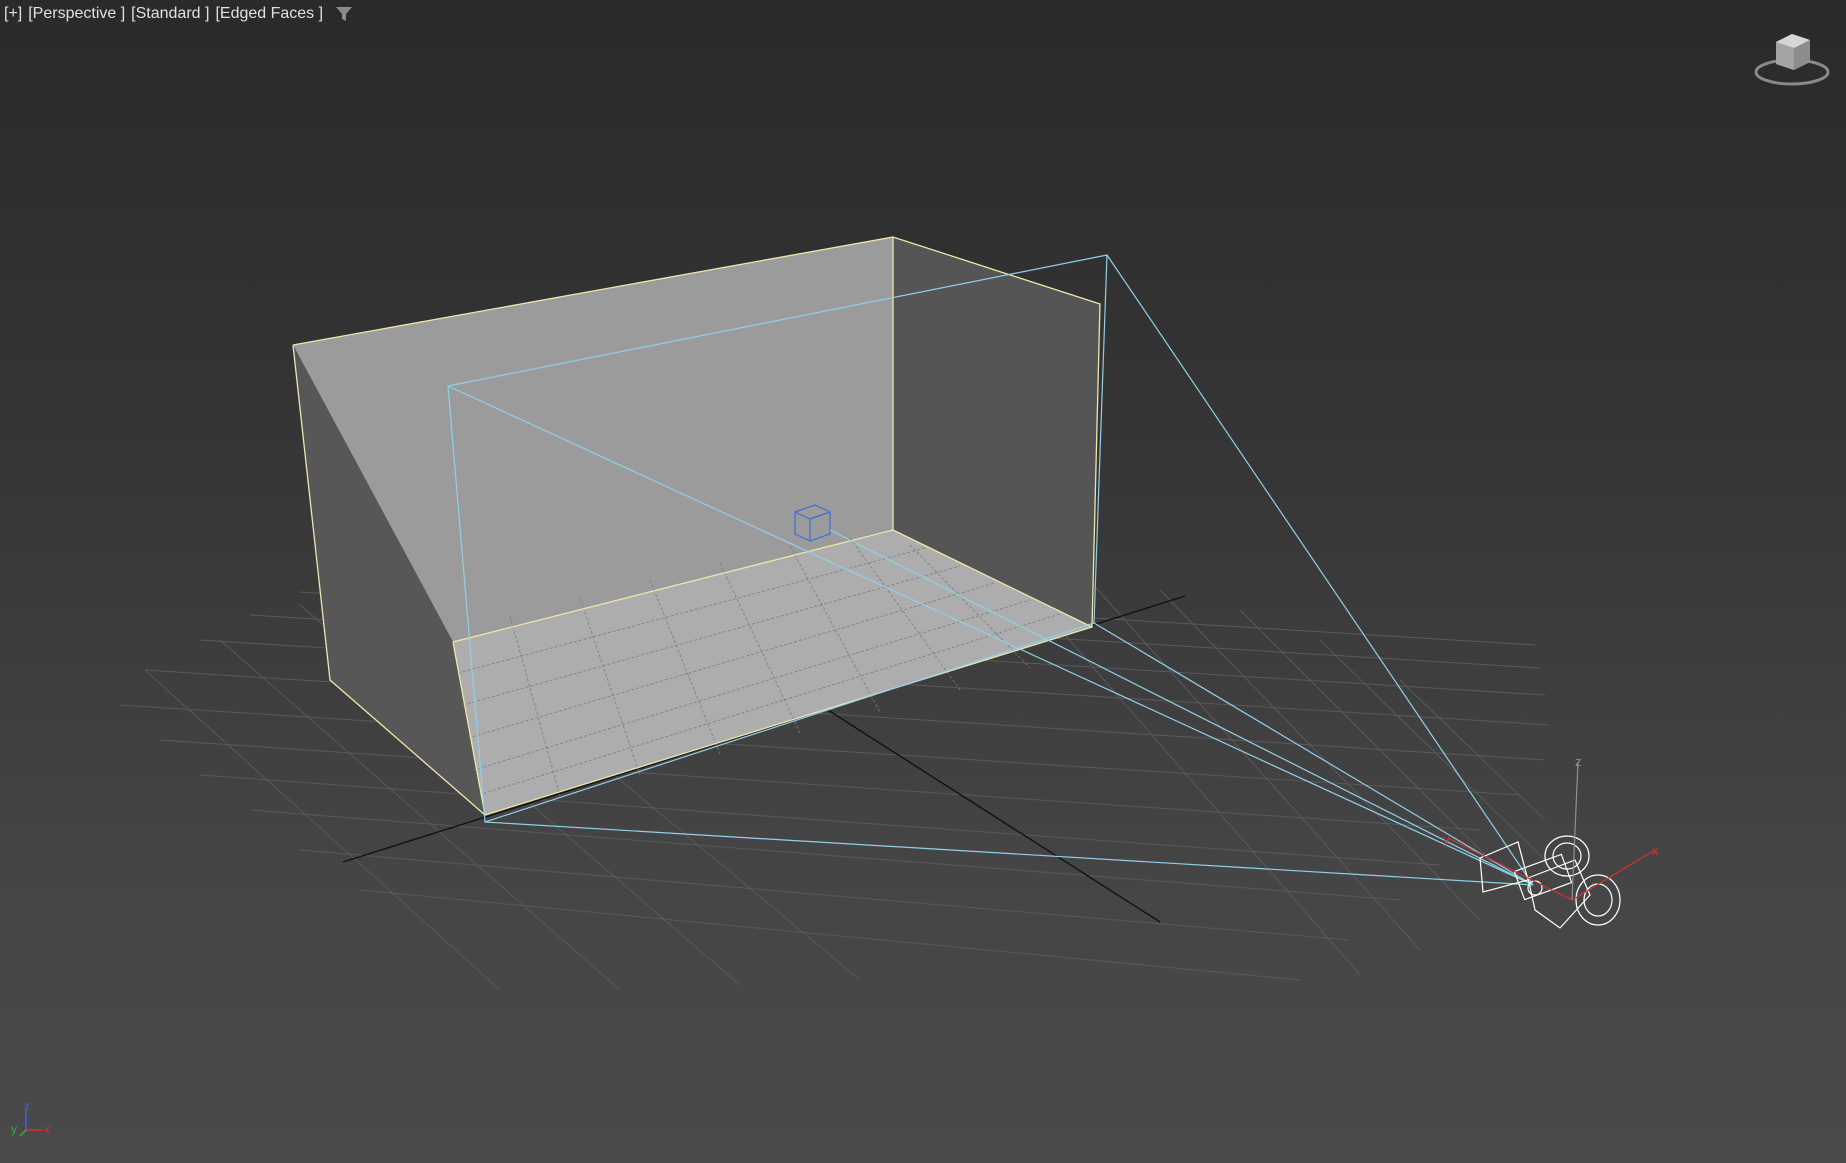 The image size is (1846, 1163). I want to click on gizmo-x-label: x, so click(1655, 850).